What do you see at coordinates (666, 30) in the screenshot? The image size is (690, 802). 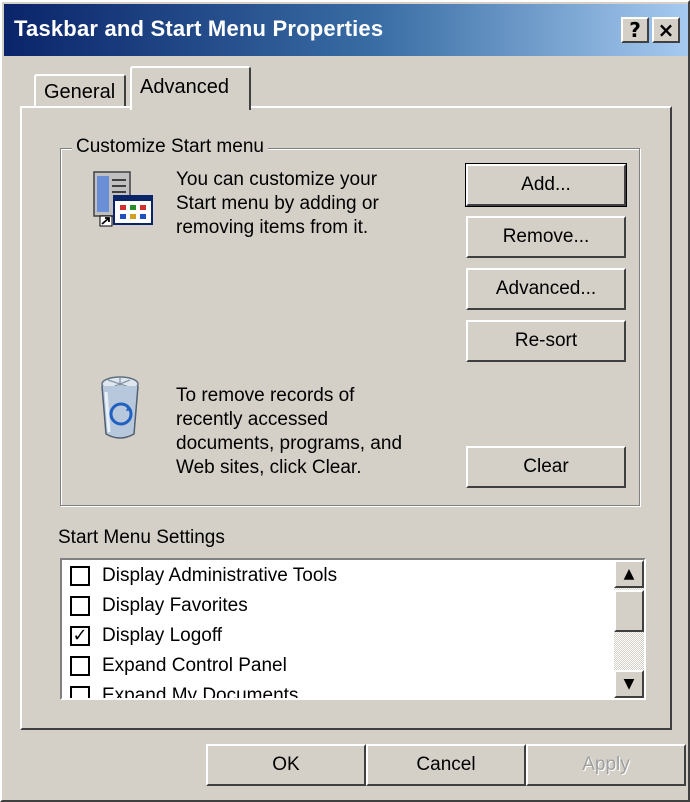 I see `close-button: ×` at bounding box center [666, 30].